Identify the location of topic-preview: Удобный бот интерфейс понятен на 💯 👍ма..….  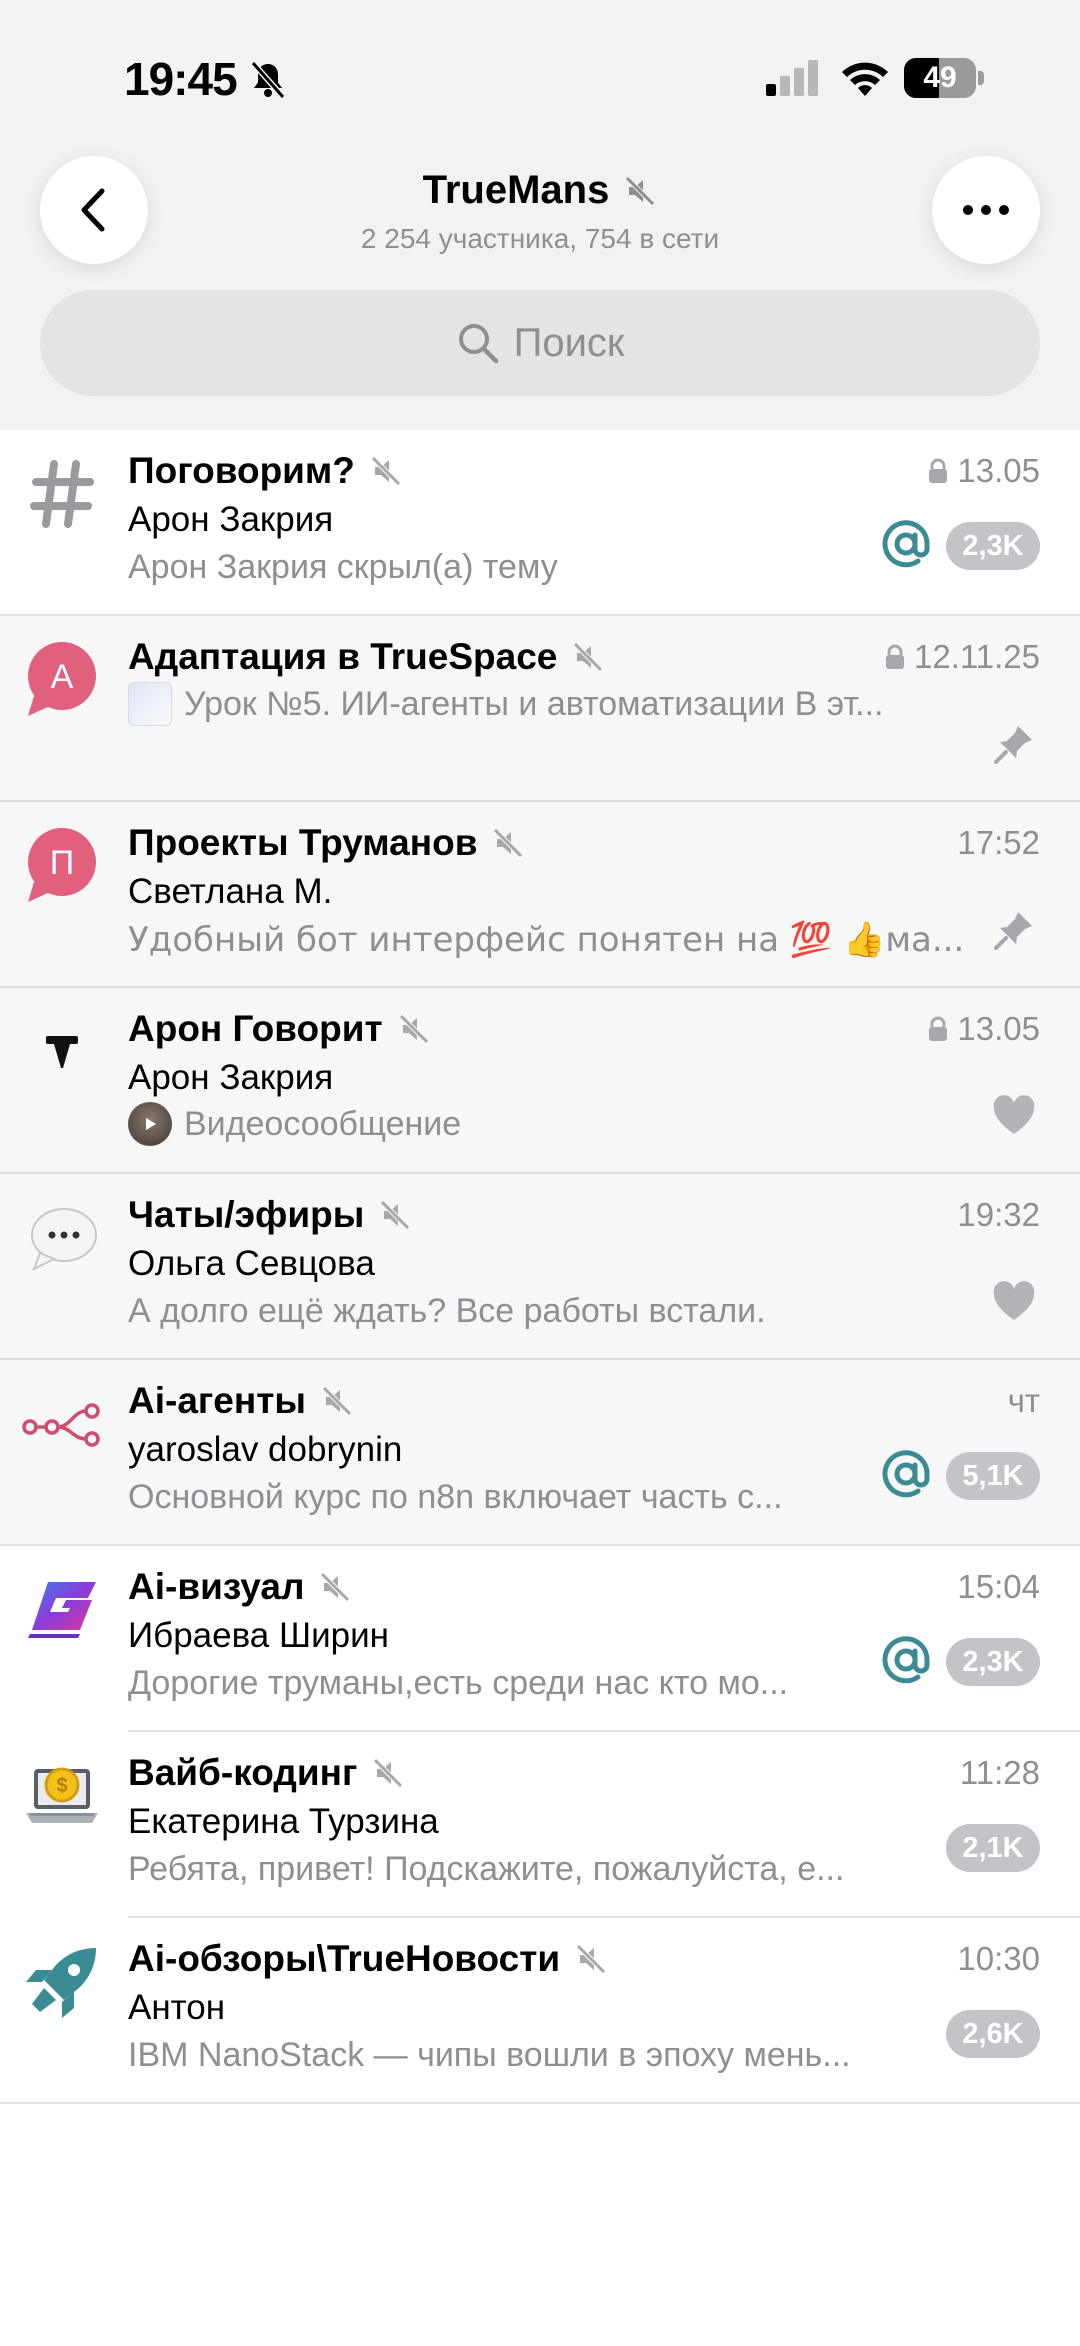
(546, 940).